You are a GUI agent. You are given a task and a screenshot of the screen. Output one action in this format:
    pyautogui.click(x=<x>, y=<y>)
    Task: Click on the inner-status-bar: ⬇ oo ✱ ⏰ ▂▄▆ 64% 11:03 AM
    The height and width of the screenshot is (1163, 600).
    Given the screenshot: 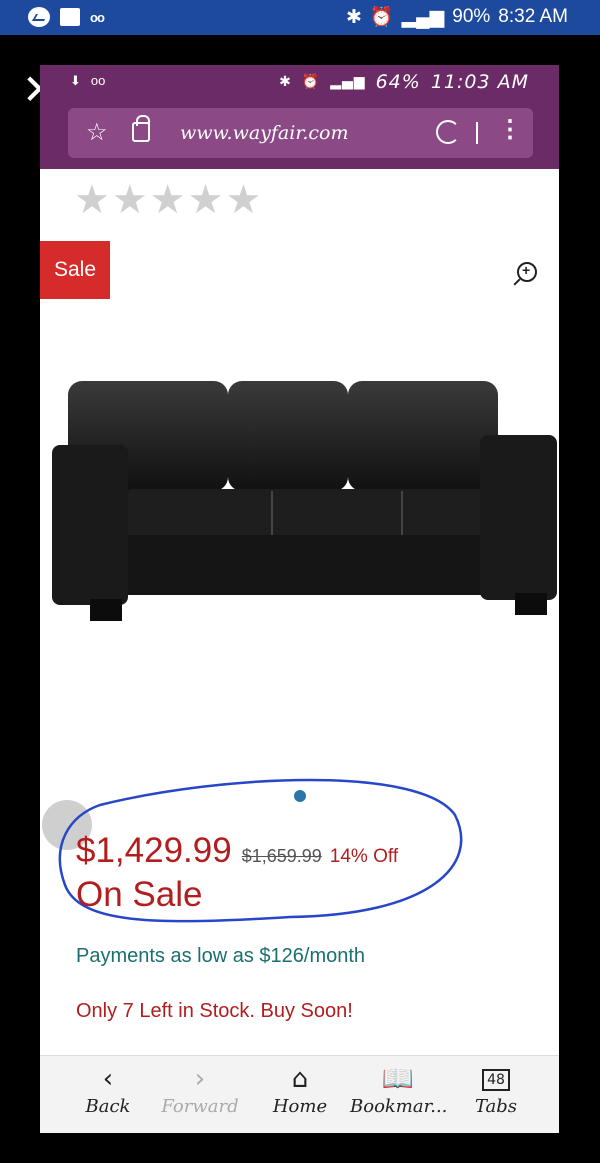 What is the action you would take?
    pyautogui.click(x=299, y=82)
    